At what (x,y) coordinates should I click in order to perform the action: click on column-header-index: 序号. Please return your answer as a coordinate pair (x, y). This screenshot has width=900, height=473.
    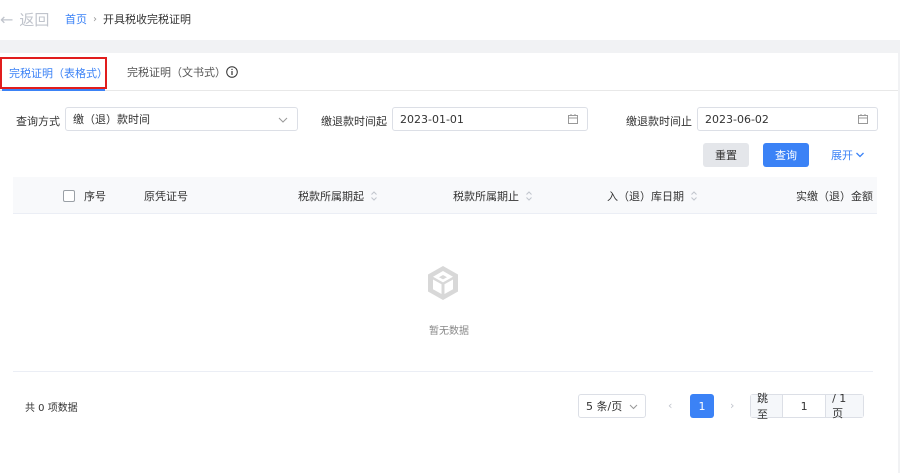
    Looking at the image, I should click on (95, 196).